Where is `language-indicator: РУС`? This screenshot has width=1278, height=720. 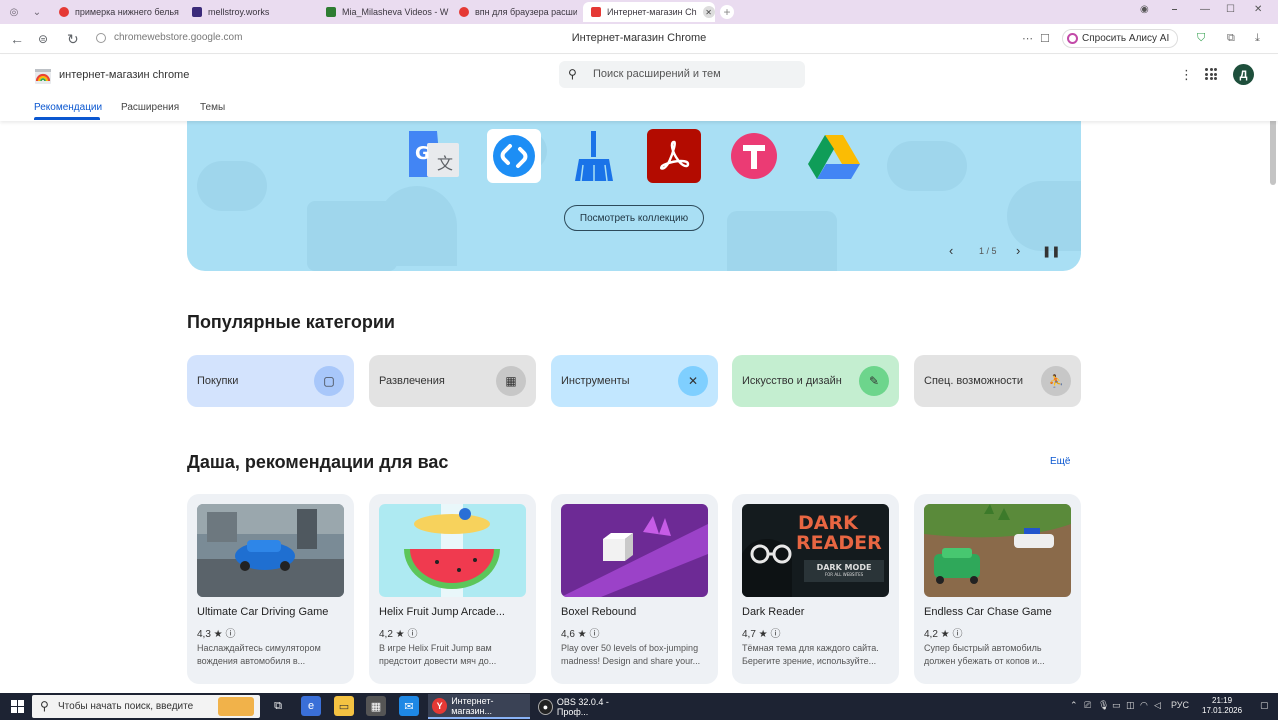
language-indicator: РУС is located at coordinates (1180, 705).